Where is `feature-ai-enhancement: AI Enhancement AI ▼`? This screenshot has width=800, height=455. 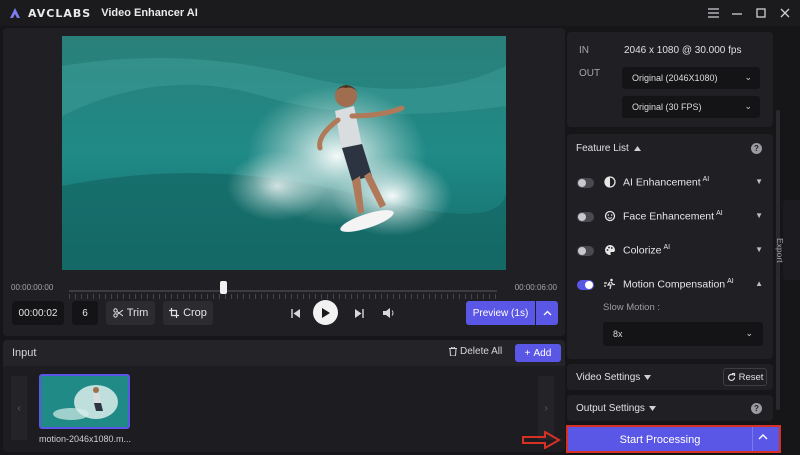
feature-ai-enhancement: AI Enhancement AI ▼ is located at coordinates (670, 184).